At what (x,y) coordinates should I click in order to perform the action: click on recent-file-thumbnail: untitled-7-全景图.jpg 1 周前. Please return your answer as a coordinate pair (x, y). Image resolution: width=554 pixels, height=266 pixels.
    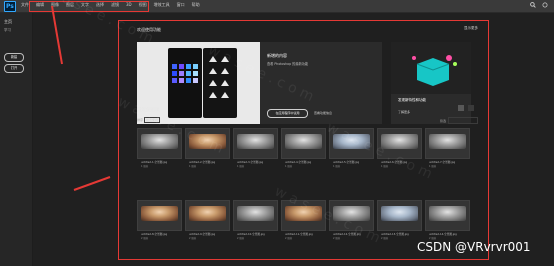
    Looking at the image, I should click on (447, 148).